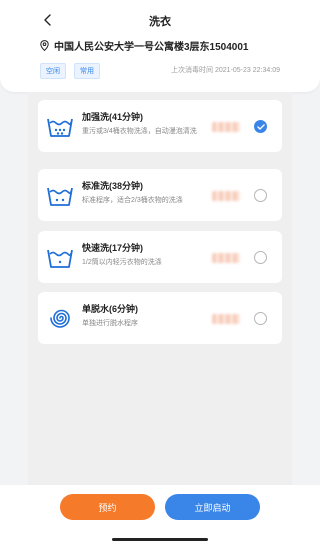 Image resolution: width=320 pixels, height=547 pixels. What do you see at coordinates (113, 248) in the screenshot?
I see `program-title: 快速洗(17分钟)` at bounding box center [113, 248].